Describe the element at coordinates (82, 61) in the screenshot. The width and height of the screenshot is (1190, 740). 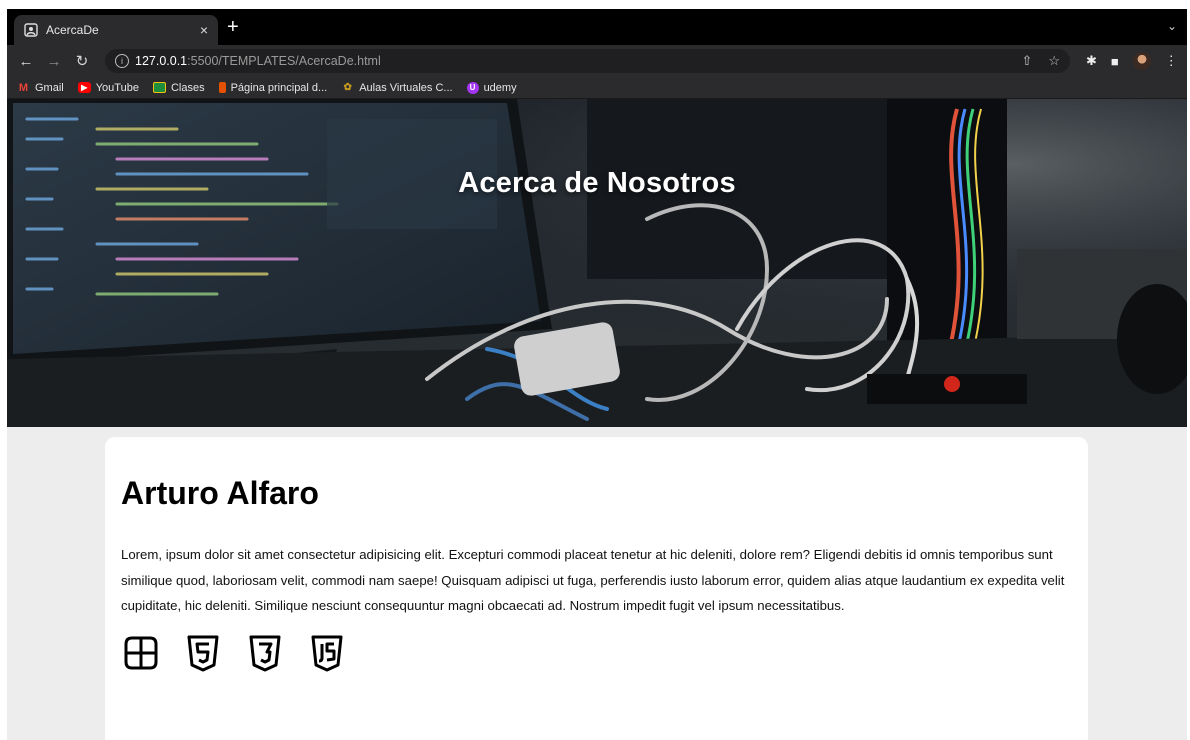
I see `reload-icon: ↻` at that location.